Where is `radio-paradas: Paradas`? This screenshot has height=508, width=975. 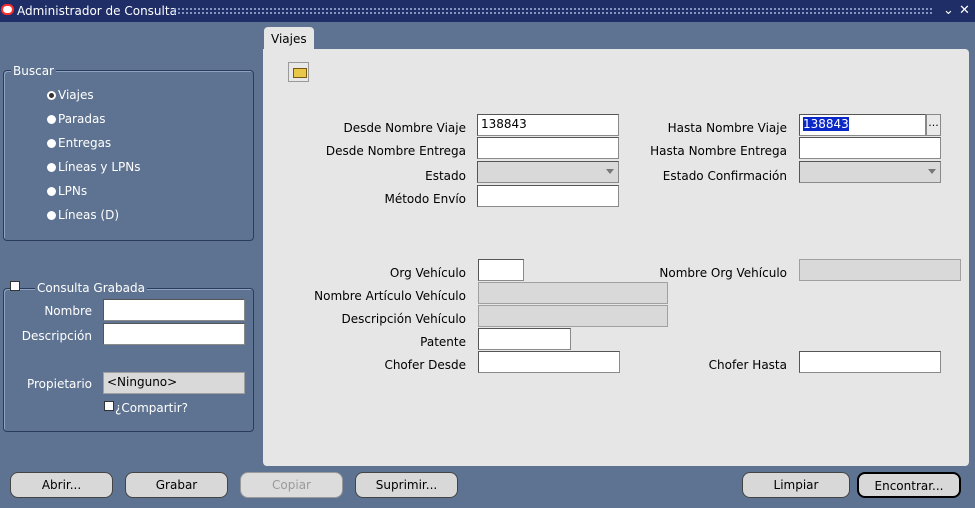 radio-paradas: Paradas is located at coordinates (76, 119).